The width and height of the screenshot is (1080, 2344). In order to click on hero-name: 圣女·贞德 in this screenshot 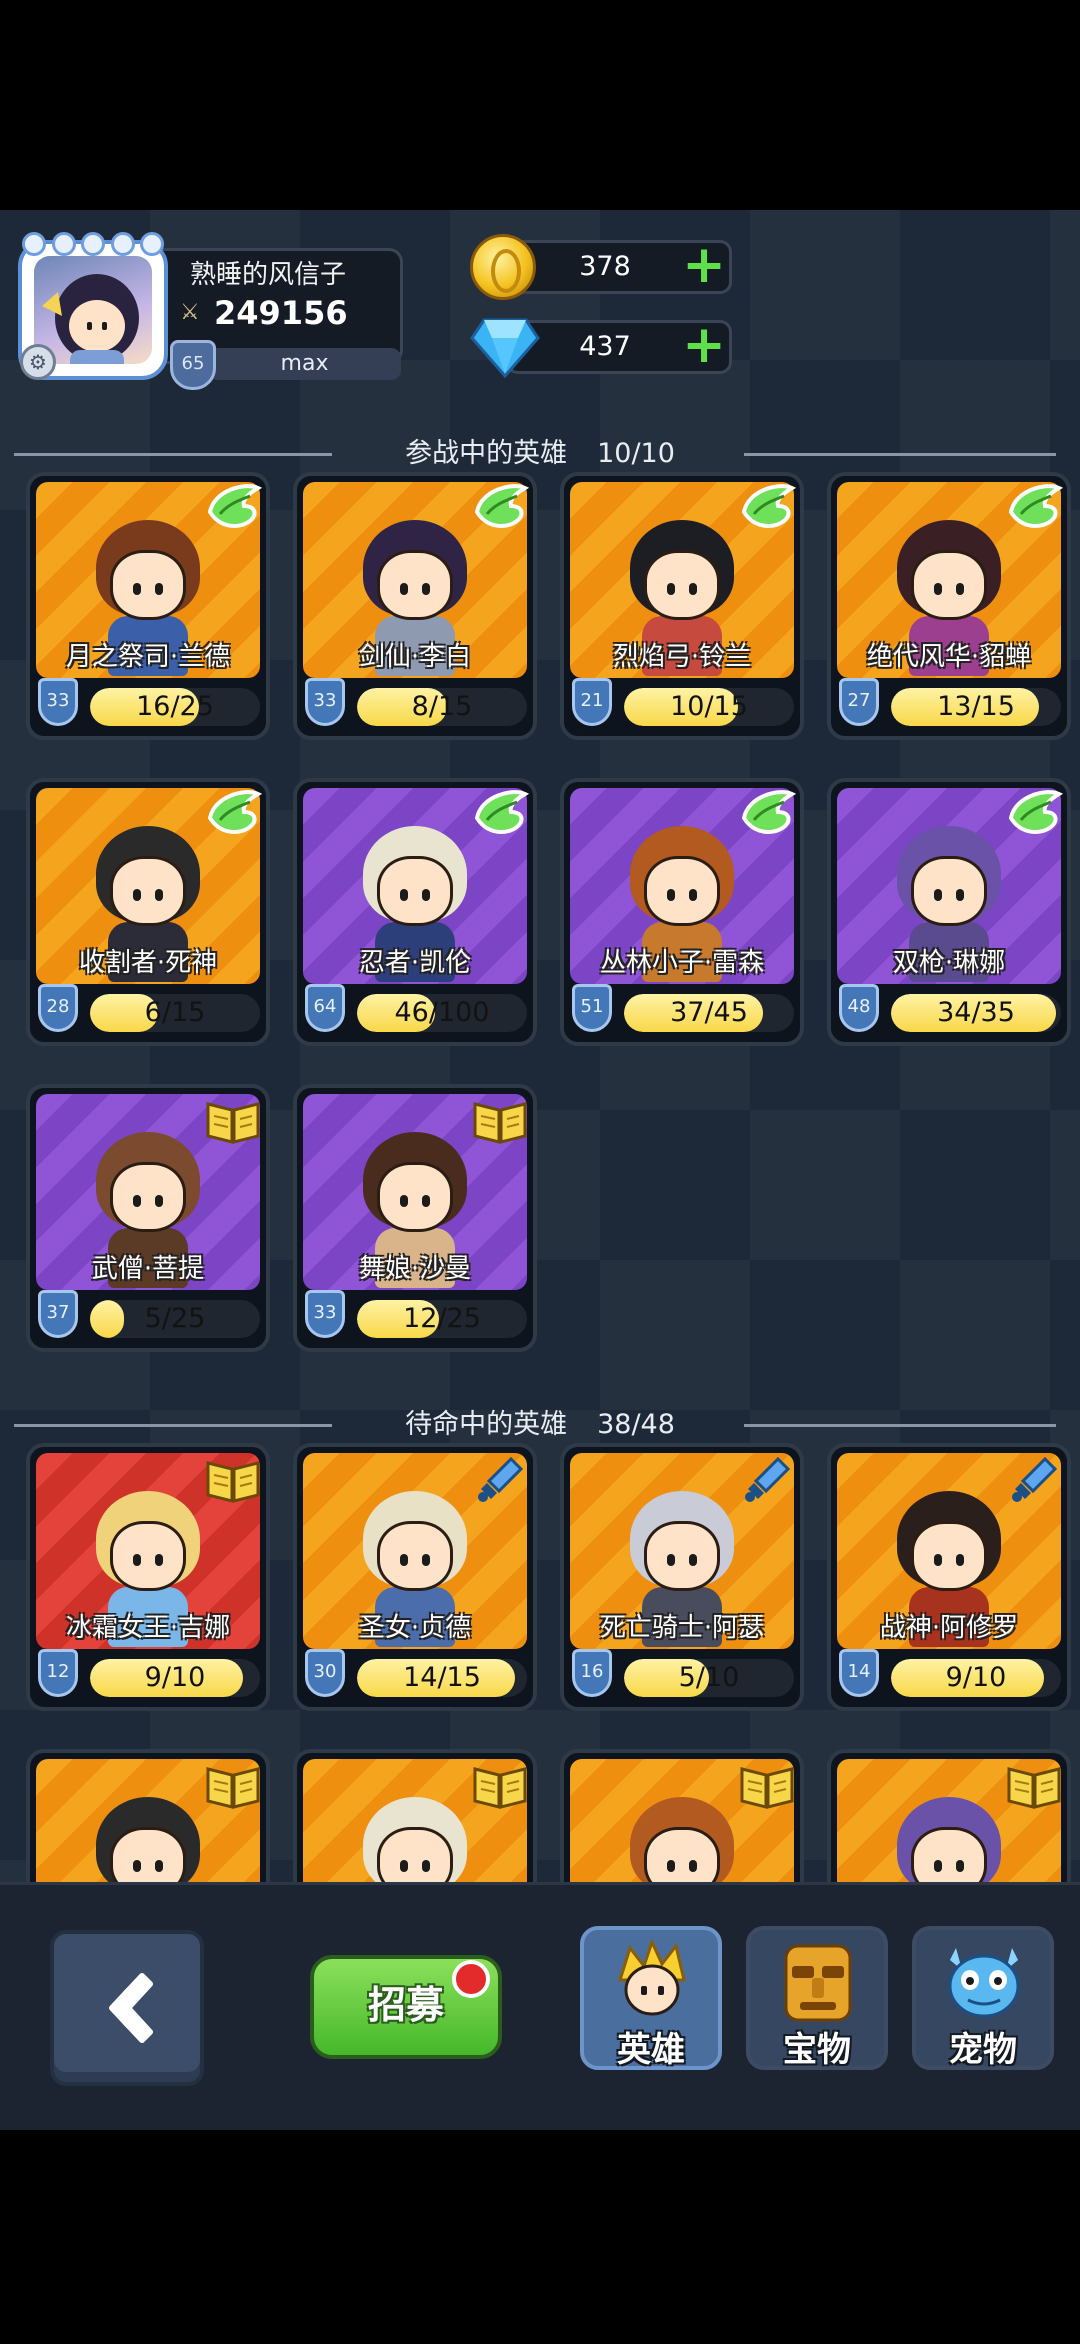, I will do `click(415, 1628)`.